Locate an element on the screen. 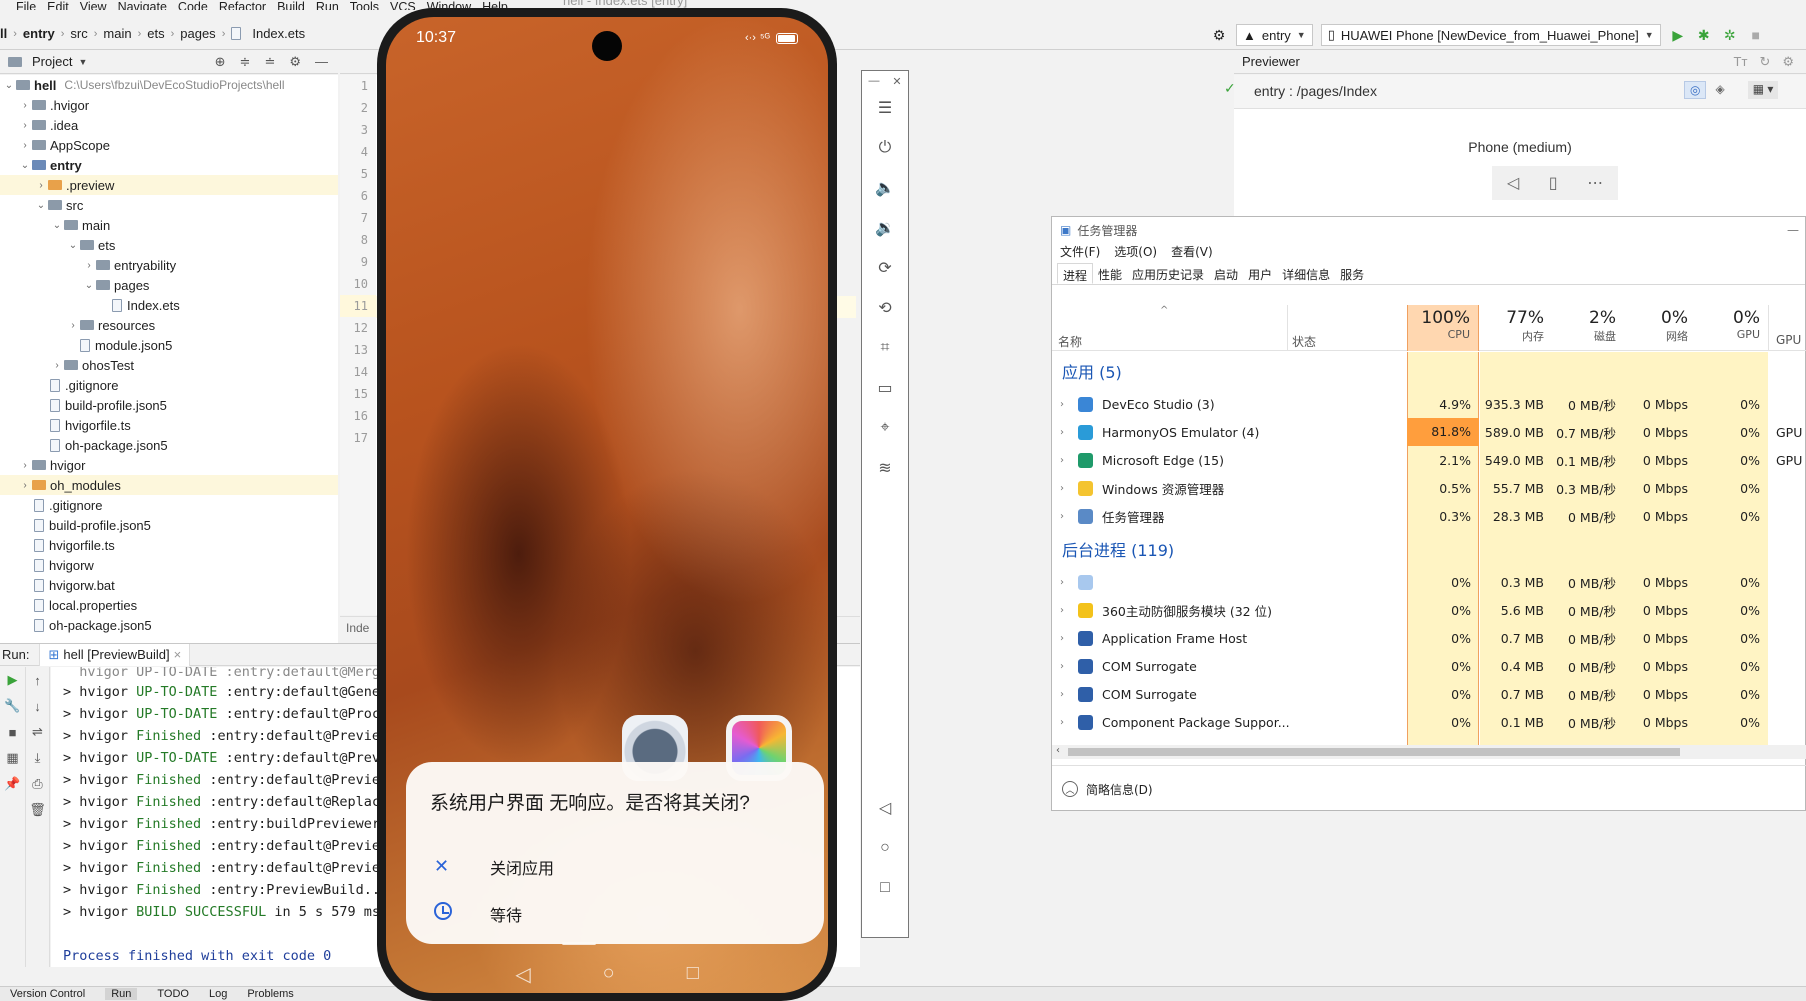  tab-details: 详细信息 is located at coordinates (1306, 273).